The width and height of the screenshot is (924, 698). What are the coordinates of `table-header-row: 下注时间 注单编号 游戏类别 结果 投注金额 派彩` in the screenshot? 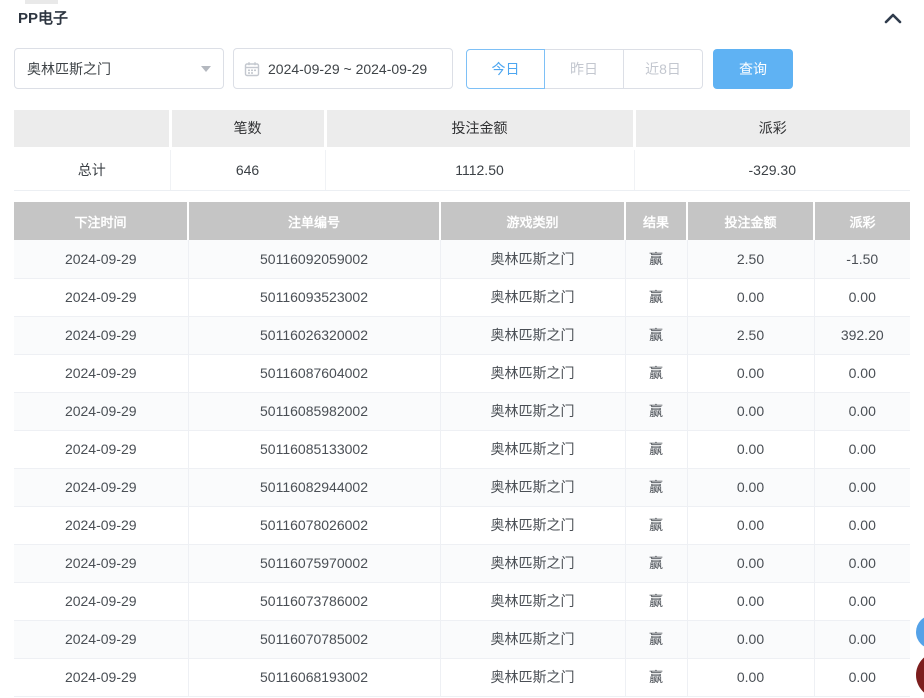 It's located at (462, 221).